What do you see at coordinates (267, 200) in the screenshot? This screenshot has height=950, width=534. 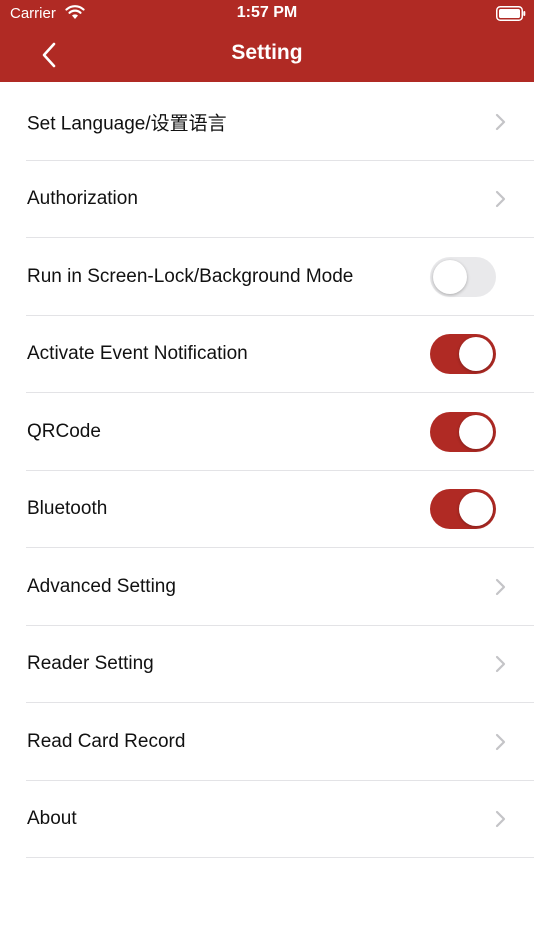 I see `settings-row-authorization: Authorization` at bounding box center [267, 200].